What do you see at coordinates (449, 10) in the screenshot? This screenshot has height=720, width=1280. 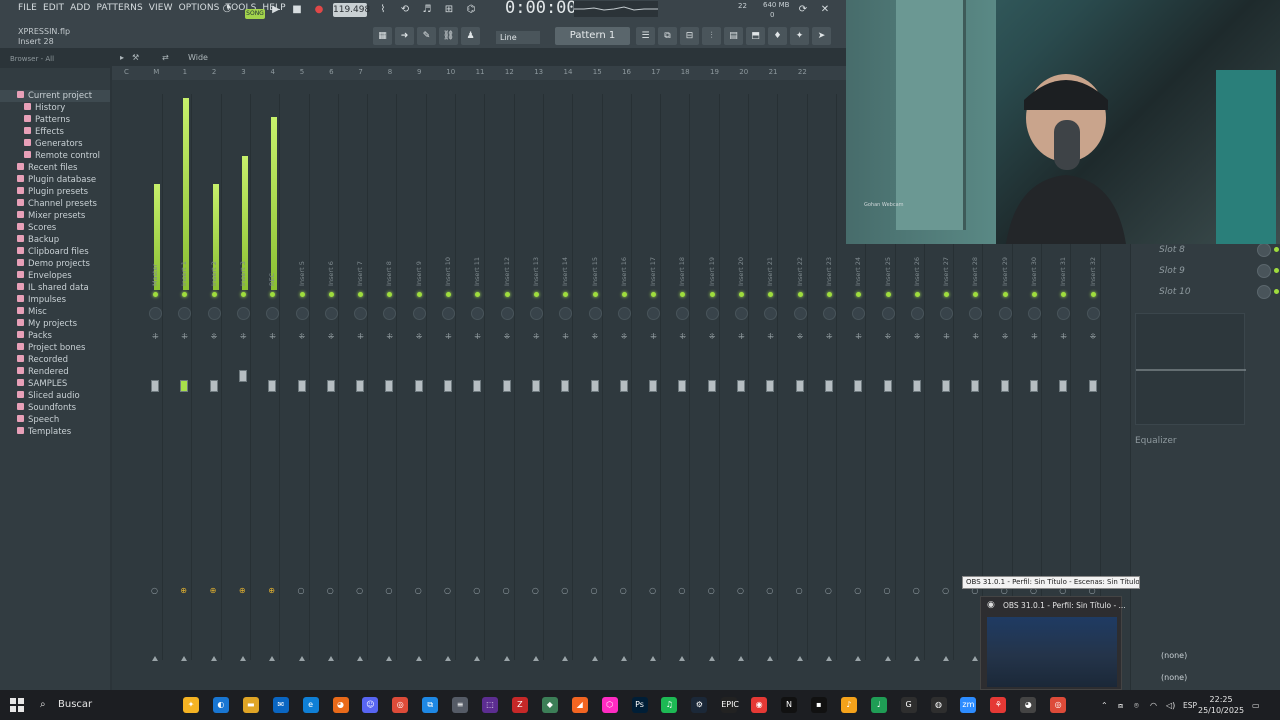 I see `blend-notes-icon: ⊞` at bounding box center [449, 10].